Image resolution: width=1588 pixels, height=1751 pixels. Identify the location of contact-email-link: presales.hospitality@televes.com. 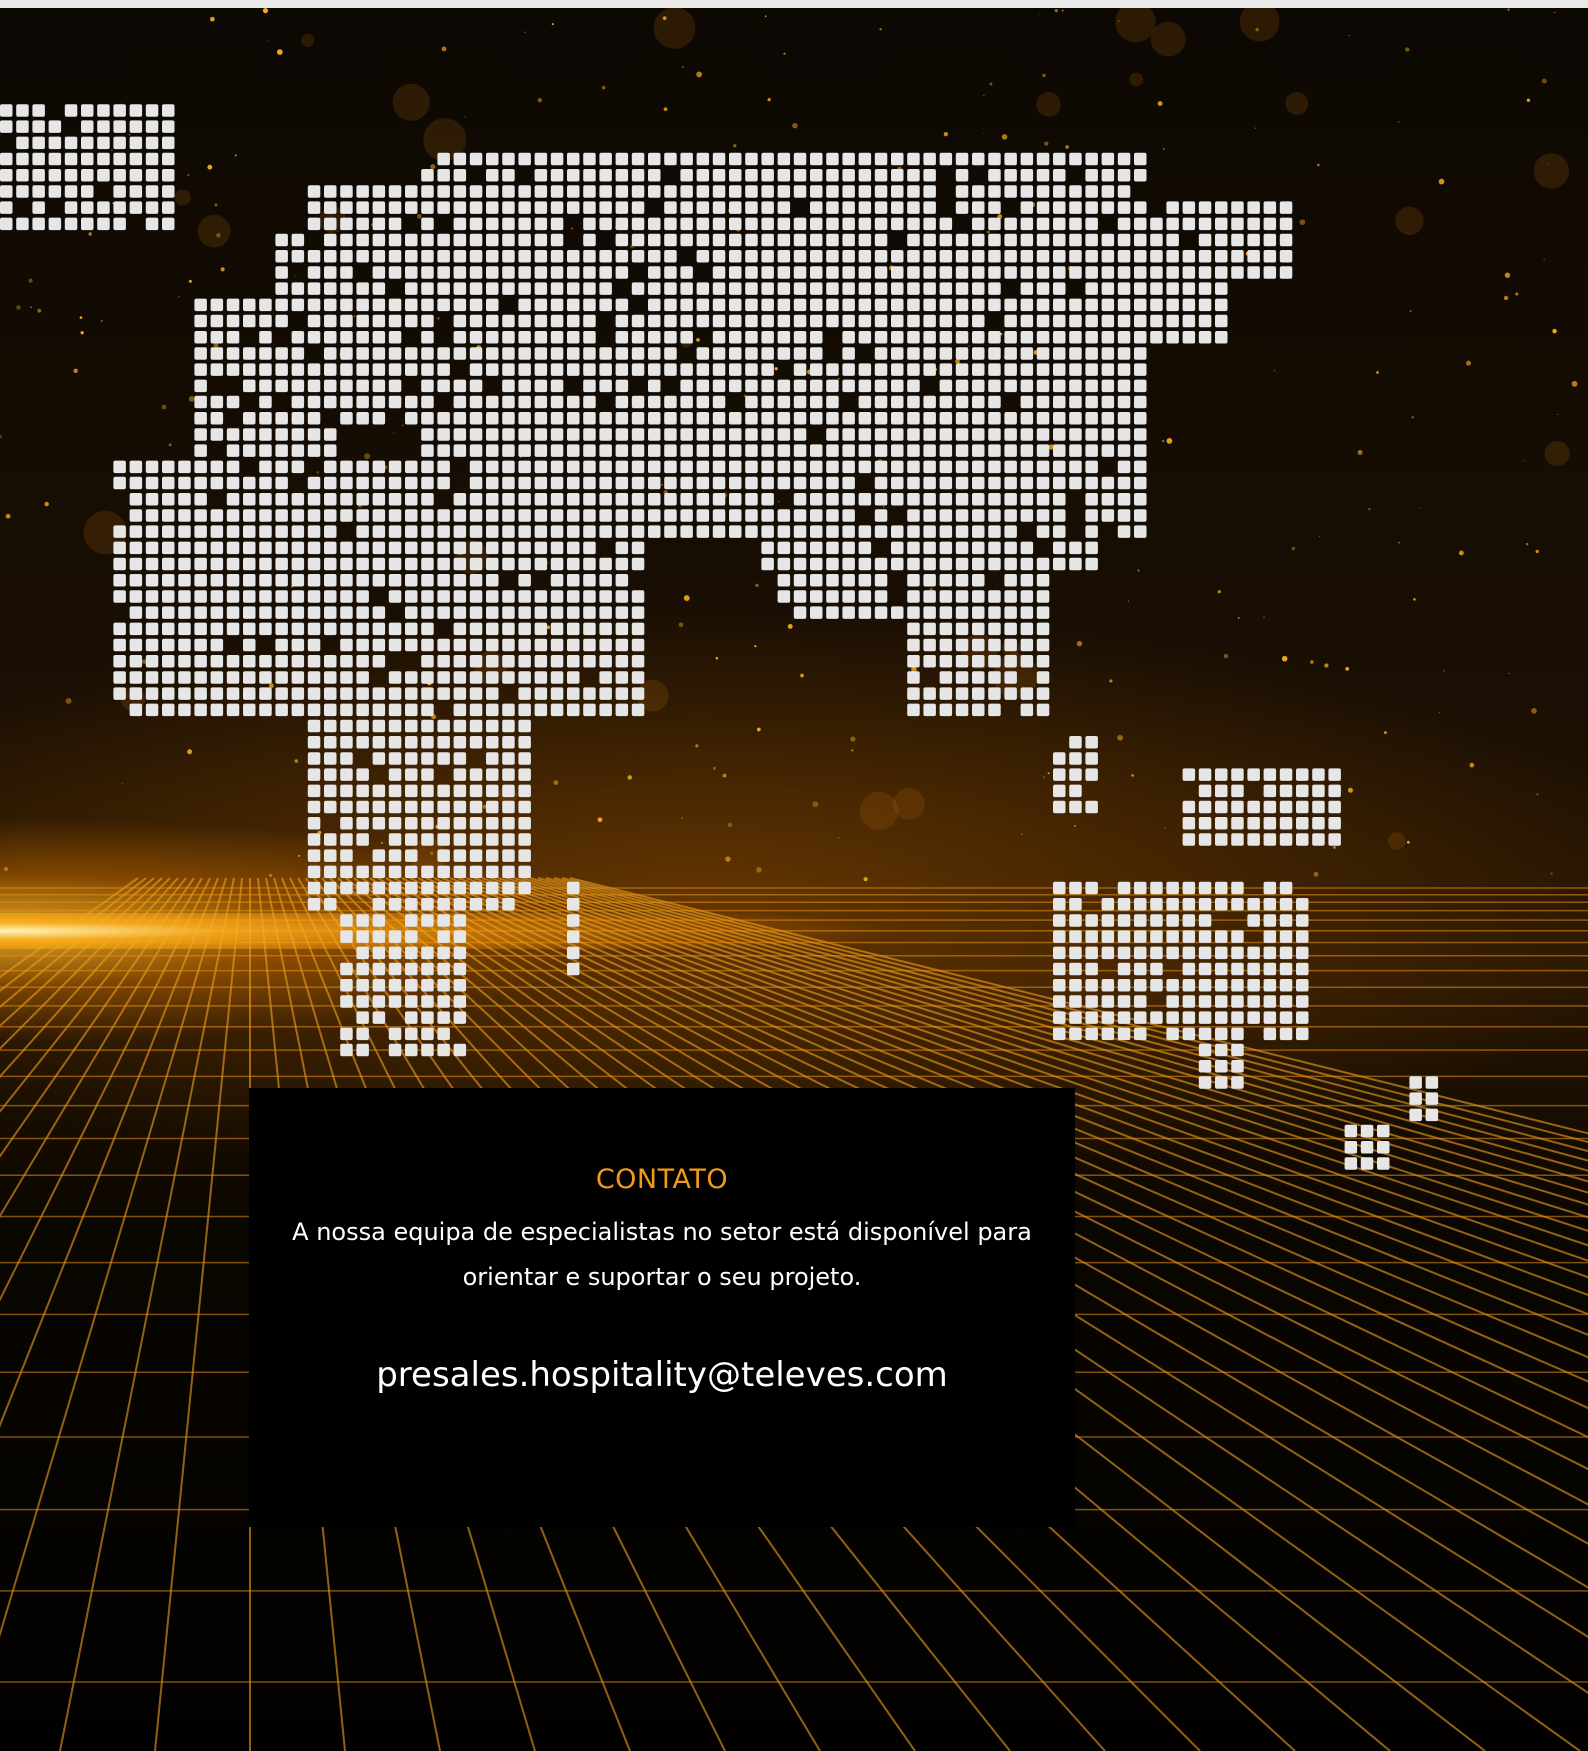
(662, 1375).